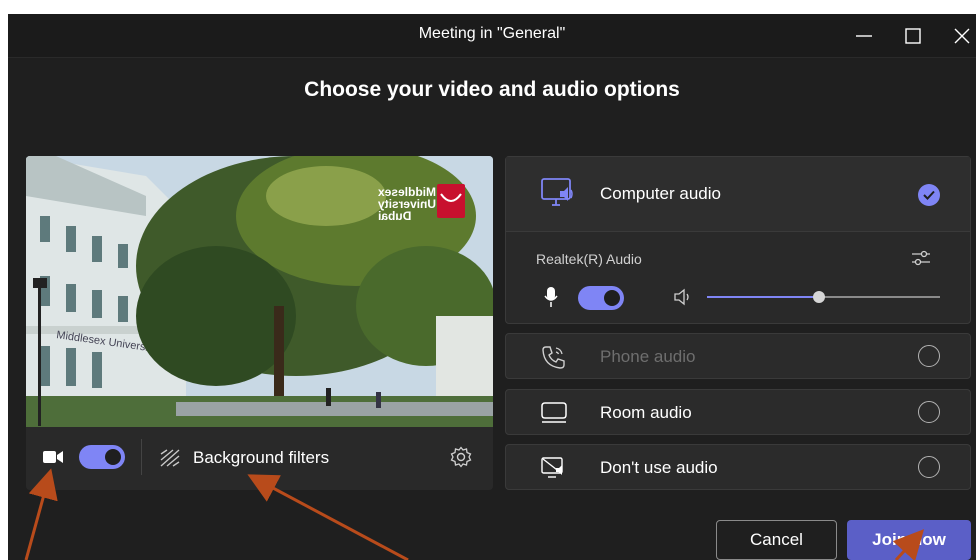 This screenshot has height=560, width=976. Describe the element at coordinates (738, 194) in the screenshot. I see `computer-audio-header: Computer audio` at that location.